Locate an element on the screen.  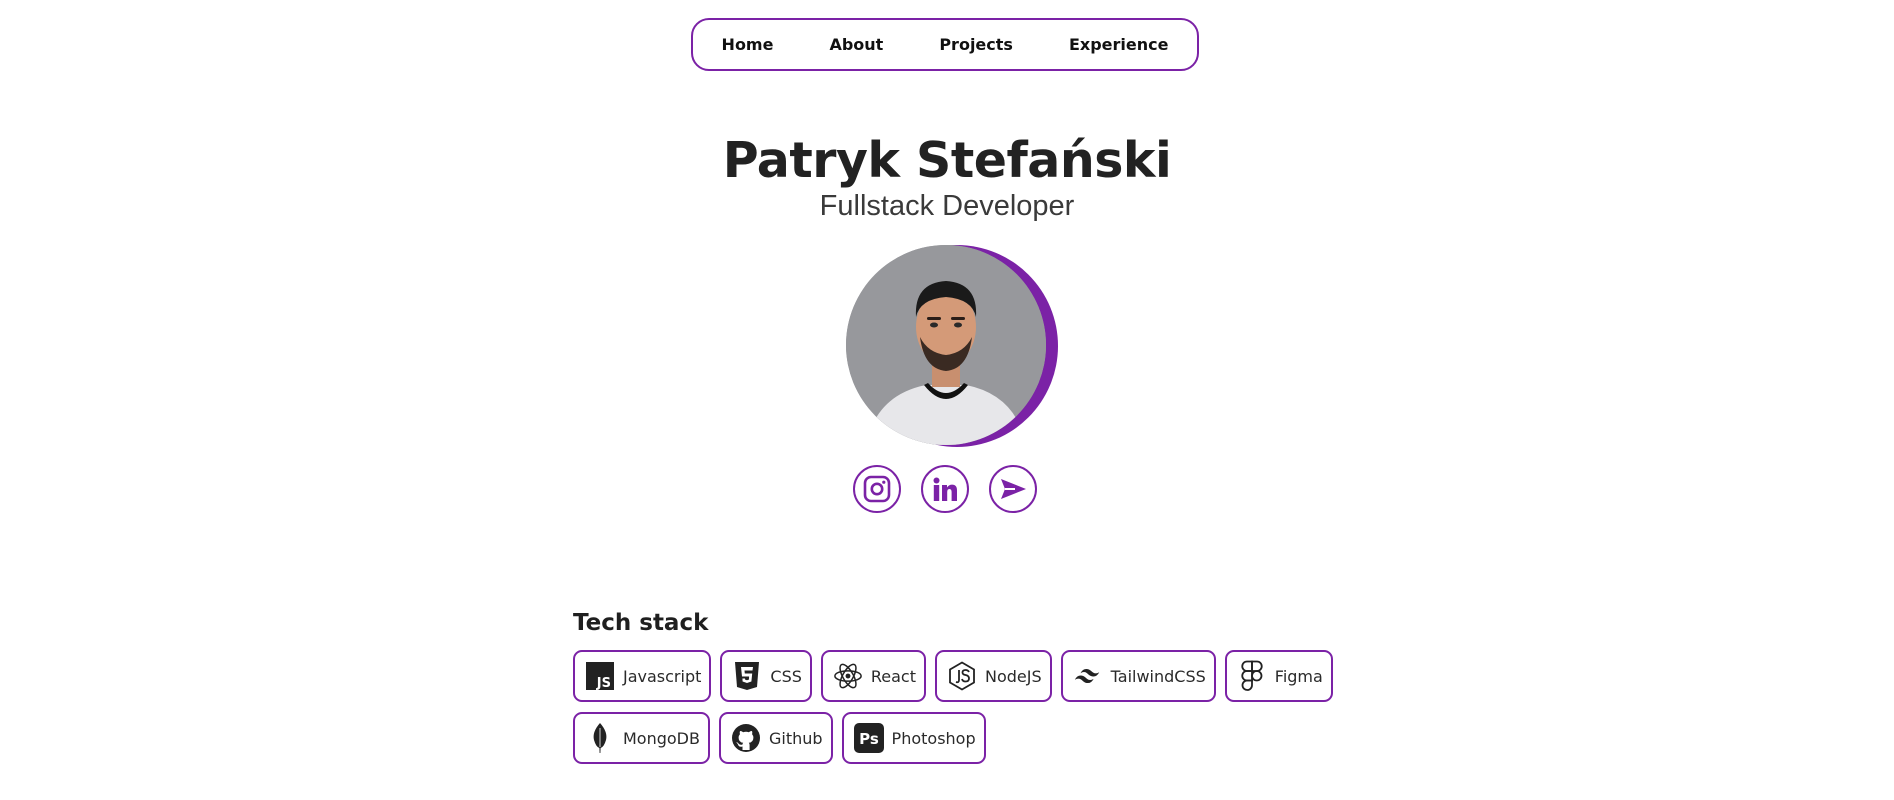
javascript-icon: JS is located at coordinates (600, 676).